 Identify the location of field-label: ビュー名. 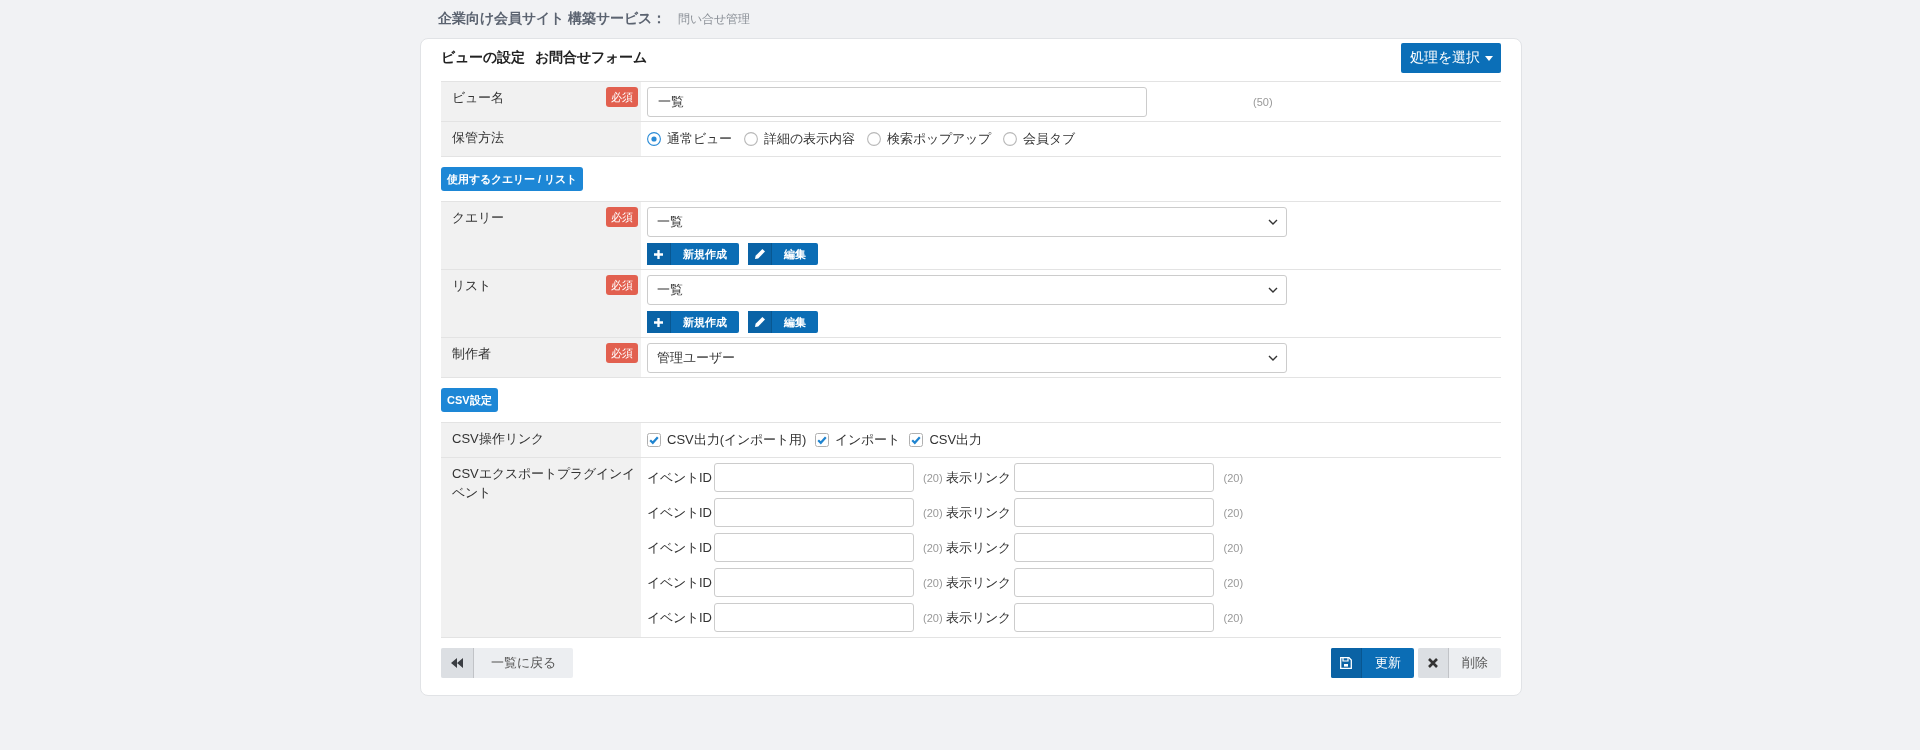
(478, 98).